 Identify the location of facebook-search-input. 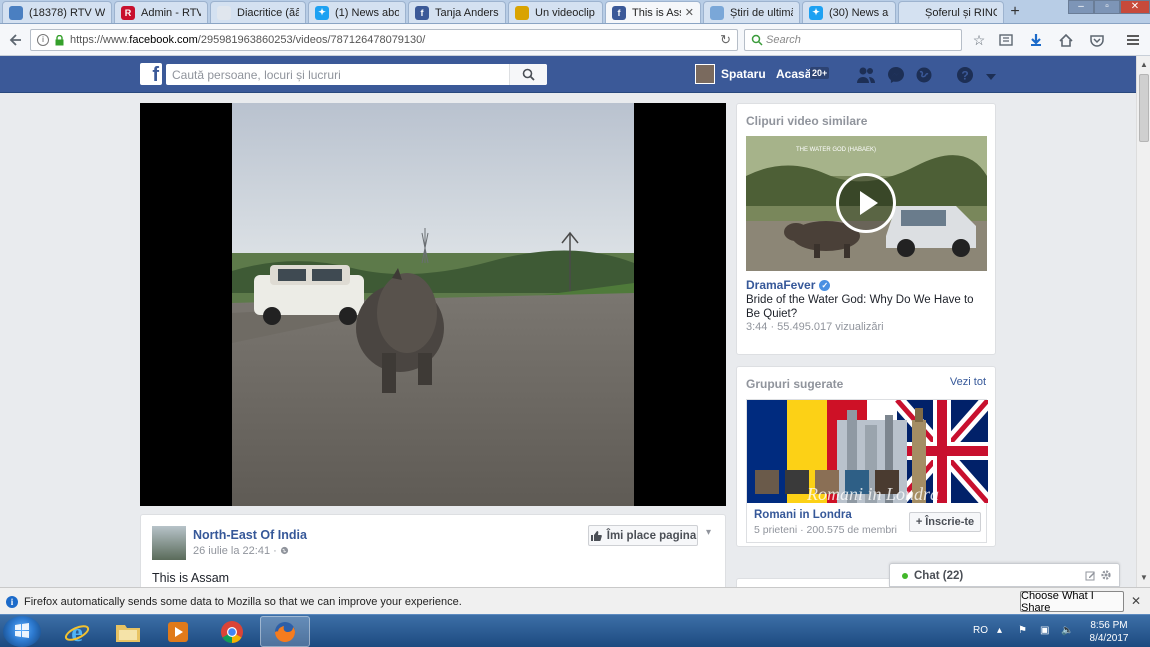
(336, 74).